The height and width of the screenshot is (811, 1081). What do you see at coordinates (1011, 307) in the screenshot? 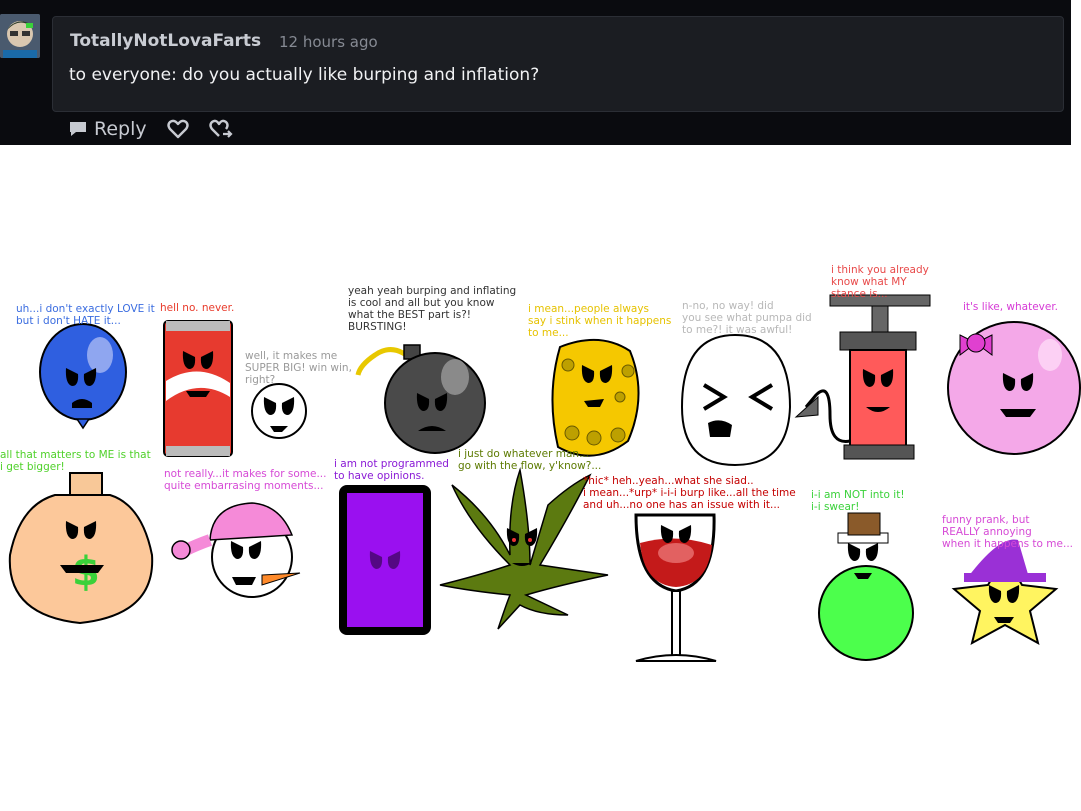
I see `pink-ball-speech: it's like, whatever.` at bounding box center [1011, 307].